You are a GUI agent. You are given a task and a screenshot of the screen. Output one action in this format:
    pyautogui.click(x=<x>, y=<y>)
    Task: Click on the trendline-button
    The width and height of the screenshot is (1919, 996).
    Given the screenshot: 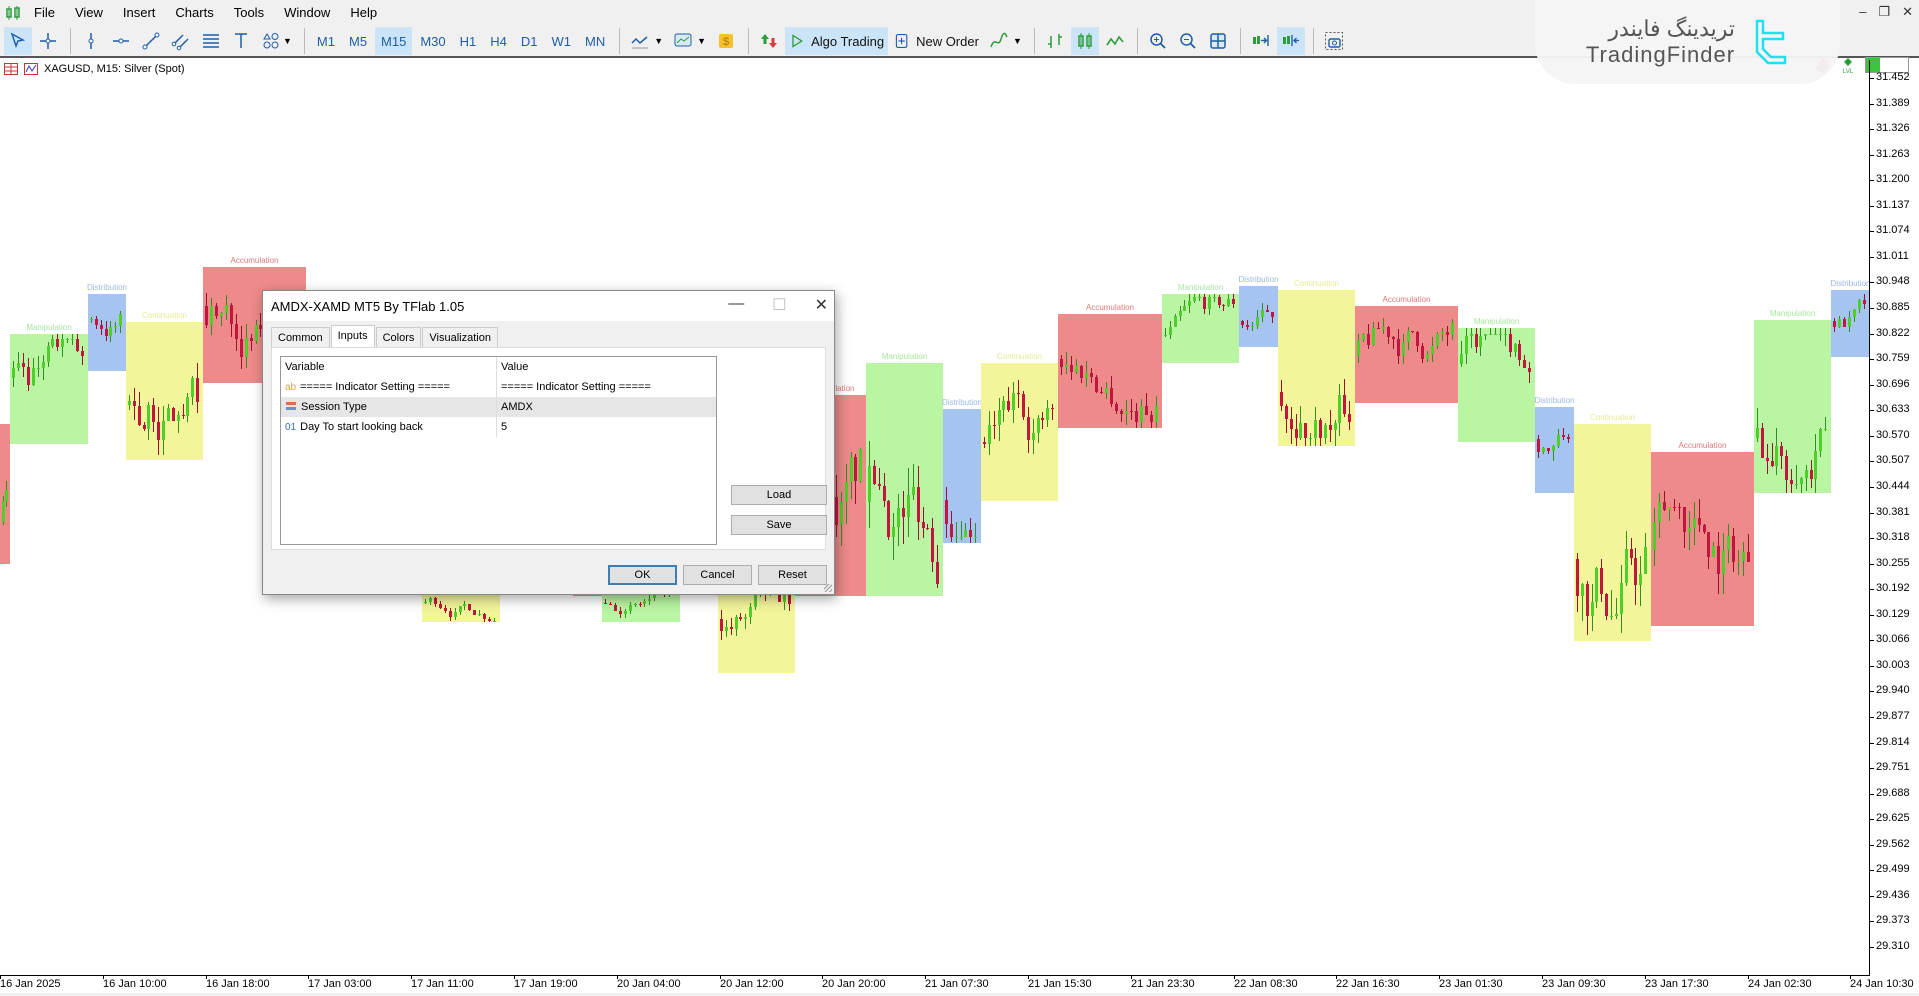 What is the action you would take?
    pyautogui.click(x=151, y=41)
    